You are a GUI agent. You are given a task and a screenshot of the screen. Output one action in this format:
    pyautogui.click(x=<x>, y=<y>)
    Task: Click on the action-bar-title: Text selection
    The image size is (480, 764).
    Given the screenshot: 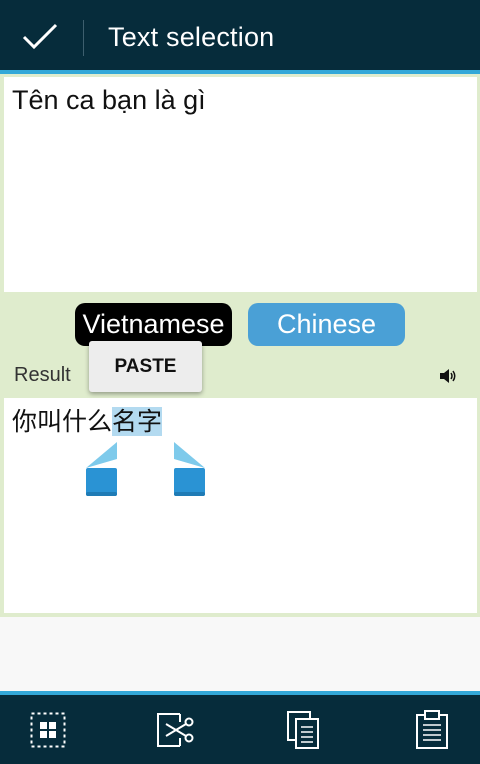 What is the action you would take?
    pyautogui.click(x=191, y=37)
    